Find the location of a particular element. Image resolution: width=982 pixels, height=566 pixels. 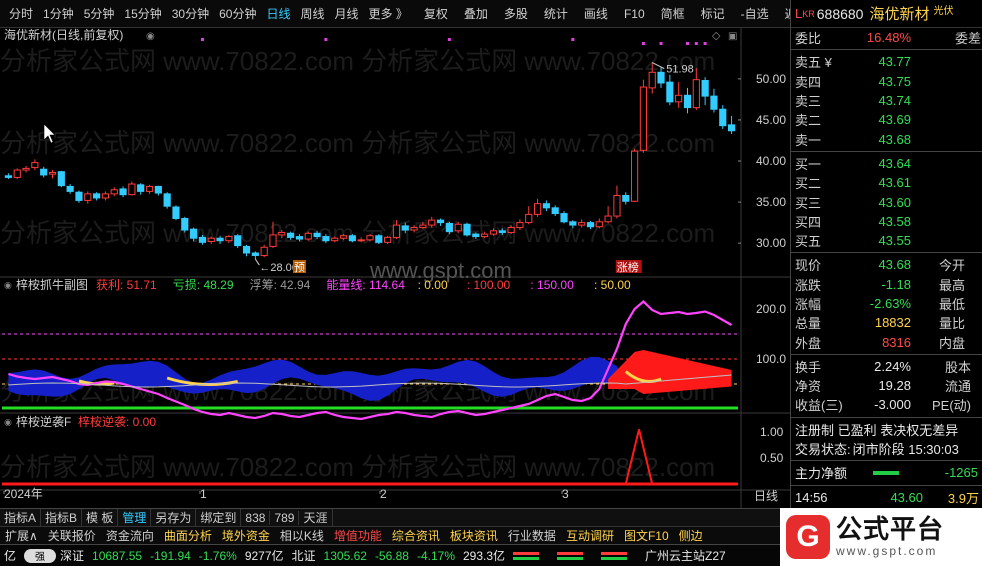

function-tab-5: 相以K线 is located at coordinates (302, 535).